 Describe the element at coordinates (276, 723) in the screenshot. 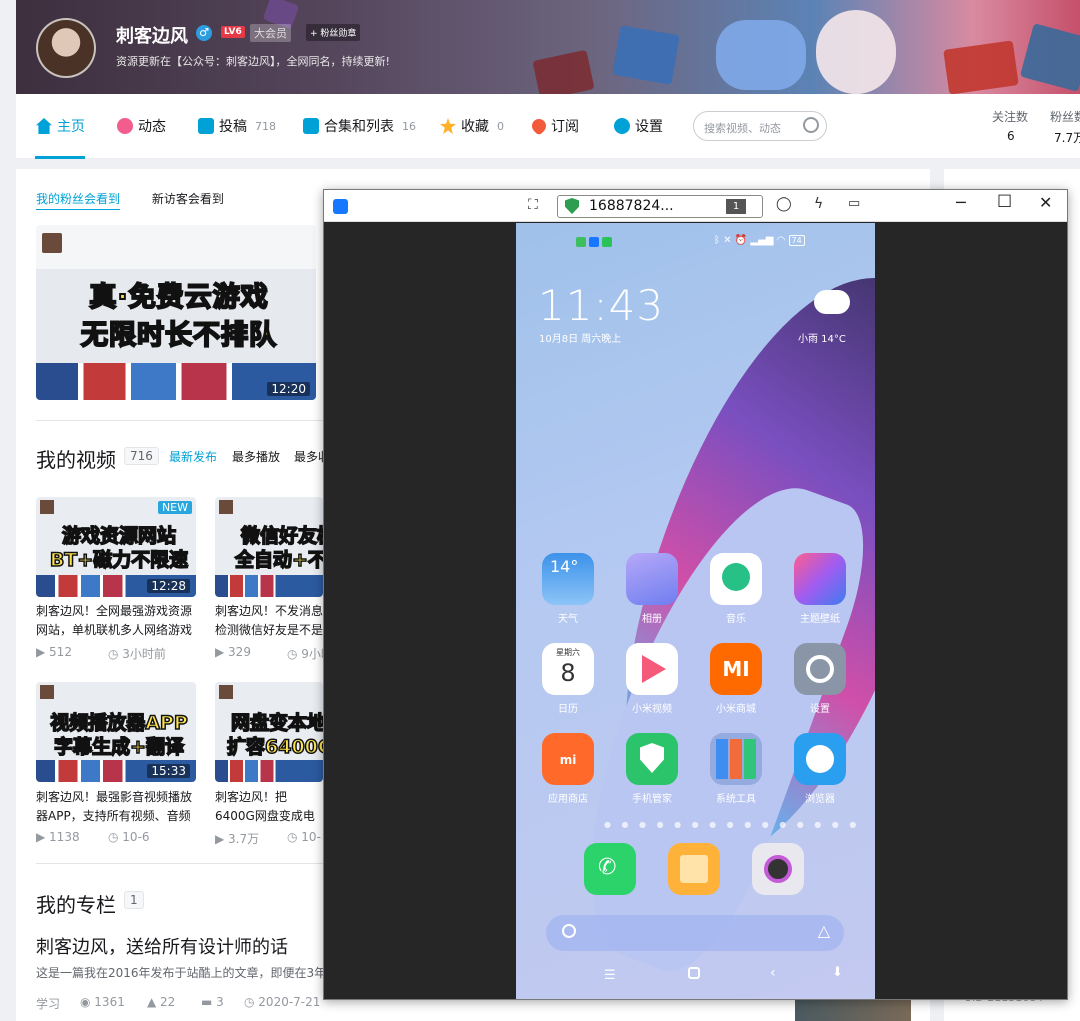

I see `thumb-text: 网盘变本地` at that location.